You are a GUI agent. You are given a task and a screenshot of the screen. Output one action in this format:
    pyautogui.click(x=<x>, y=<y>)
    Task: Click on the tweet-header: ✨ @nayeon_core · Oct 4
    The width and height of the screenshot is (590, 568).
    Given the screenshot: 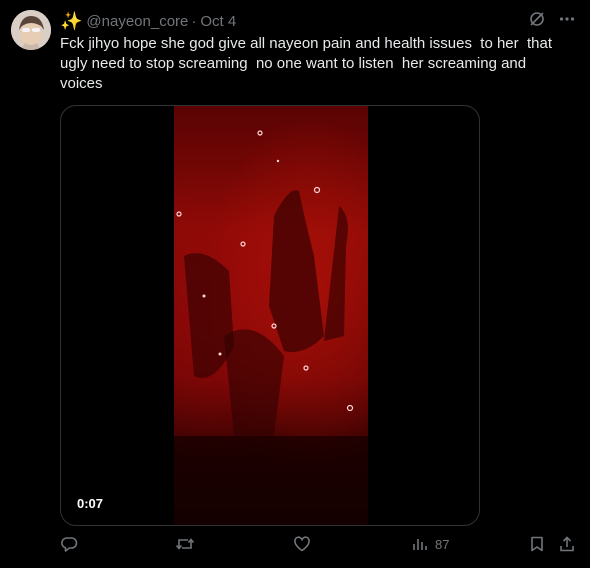 What is the action you would take?
    pyautogui.click(x=148, y=21)
    